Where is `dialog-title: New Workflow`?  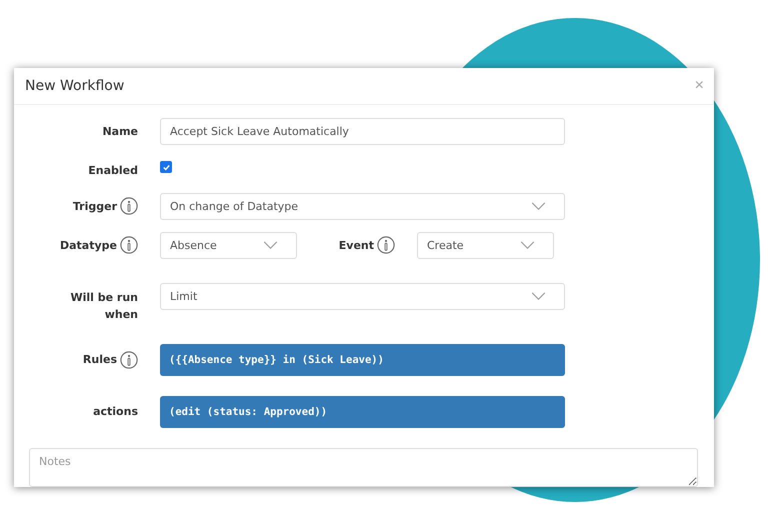
dialog-title: New Workflow is located at coordinates (74, 86).